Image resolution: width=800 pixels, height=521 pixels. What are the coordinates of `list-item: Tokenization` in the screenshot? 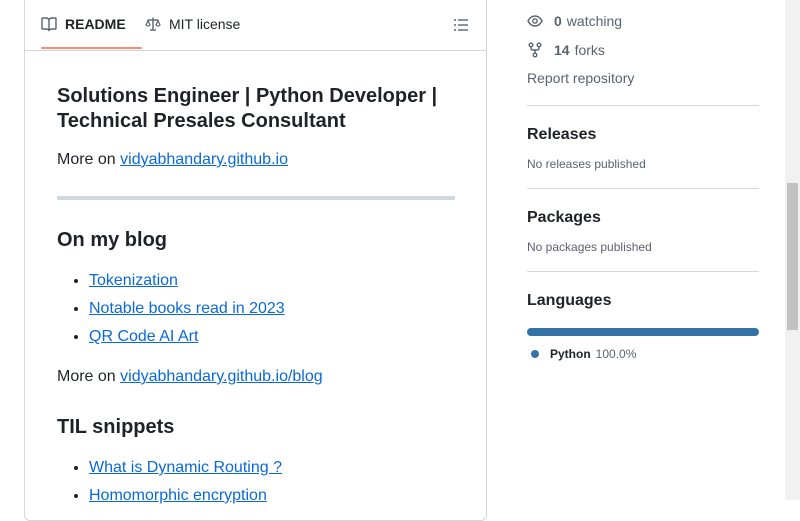 It's located at (272, 281).